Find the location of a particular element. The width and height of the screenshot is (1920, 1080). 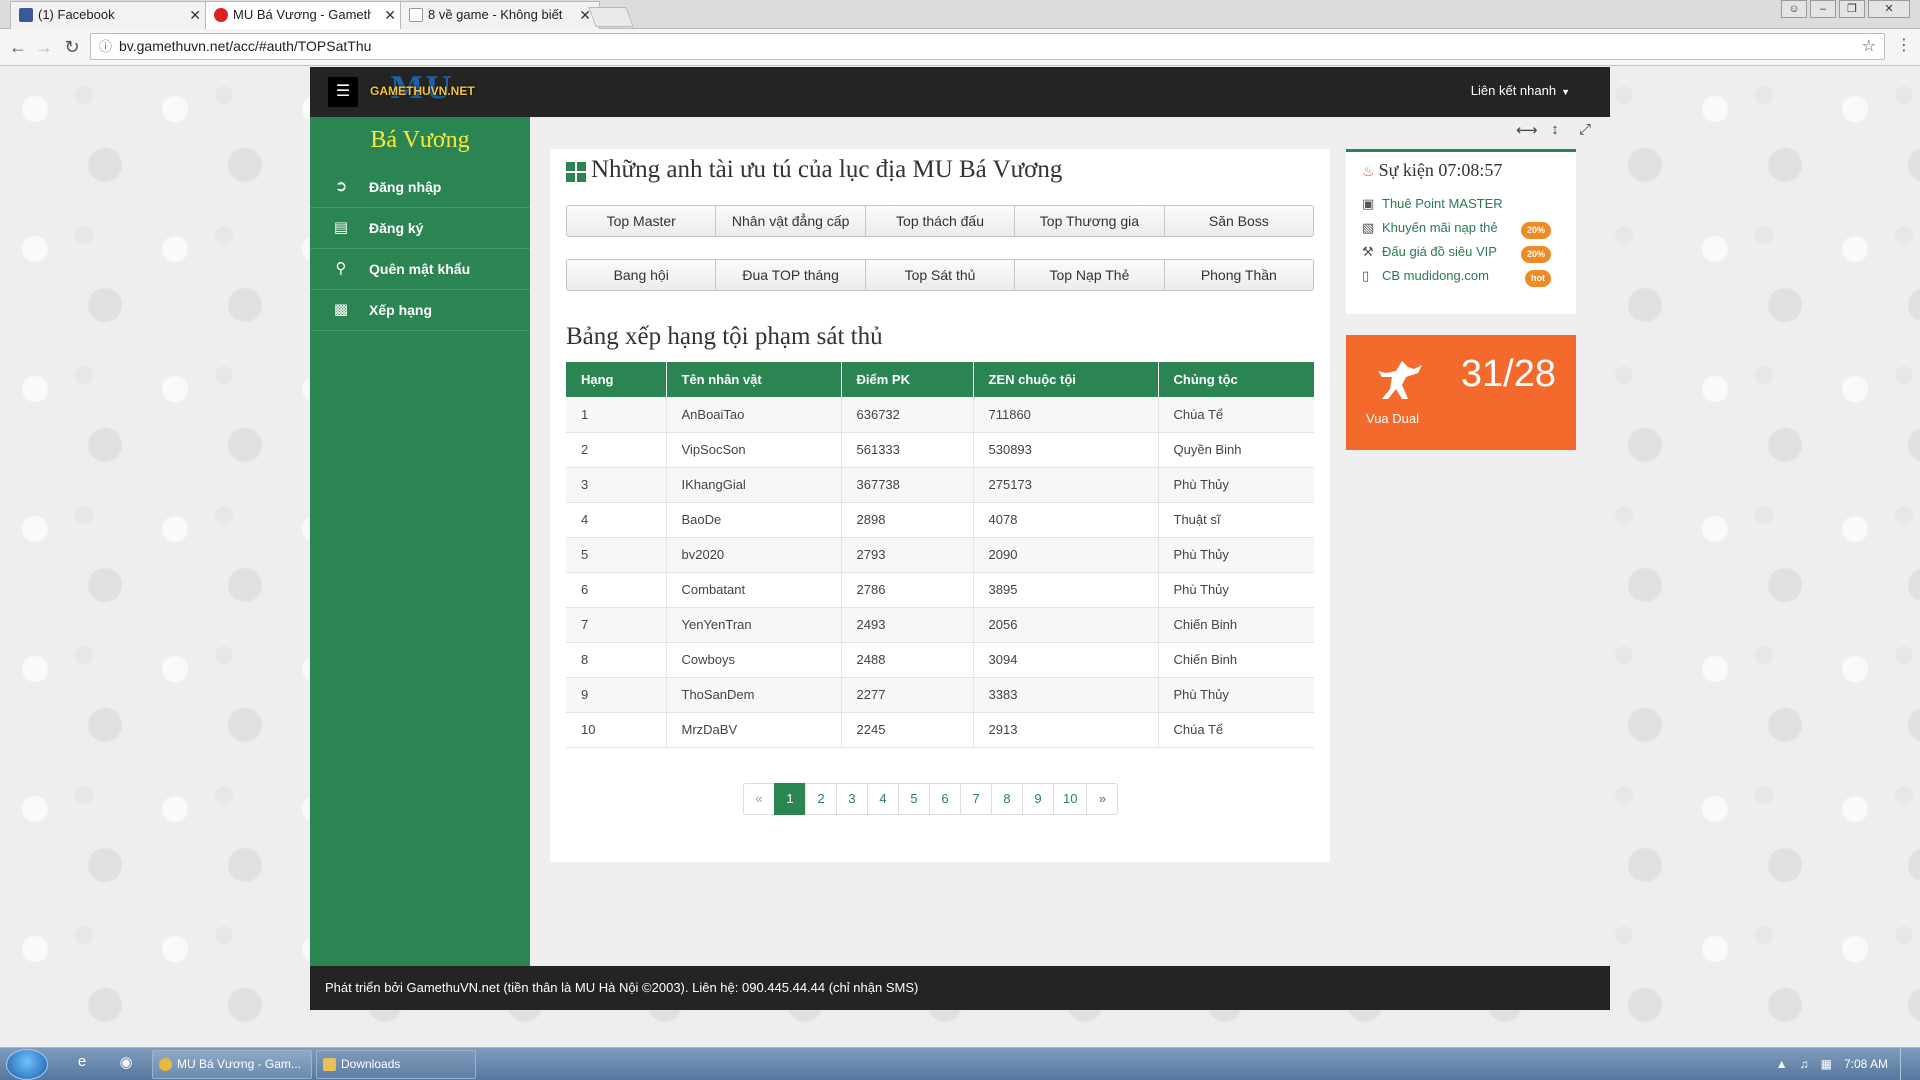

firefox-icon: ◉ is located at coordinates (126, 1064).